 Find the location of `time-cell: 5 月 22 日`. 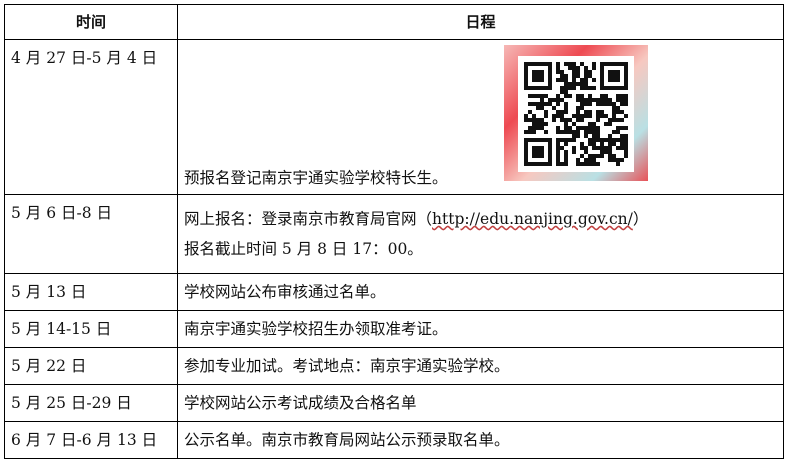

time-cell: 5 月 22 日 is located at coordinates (91, 366).